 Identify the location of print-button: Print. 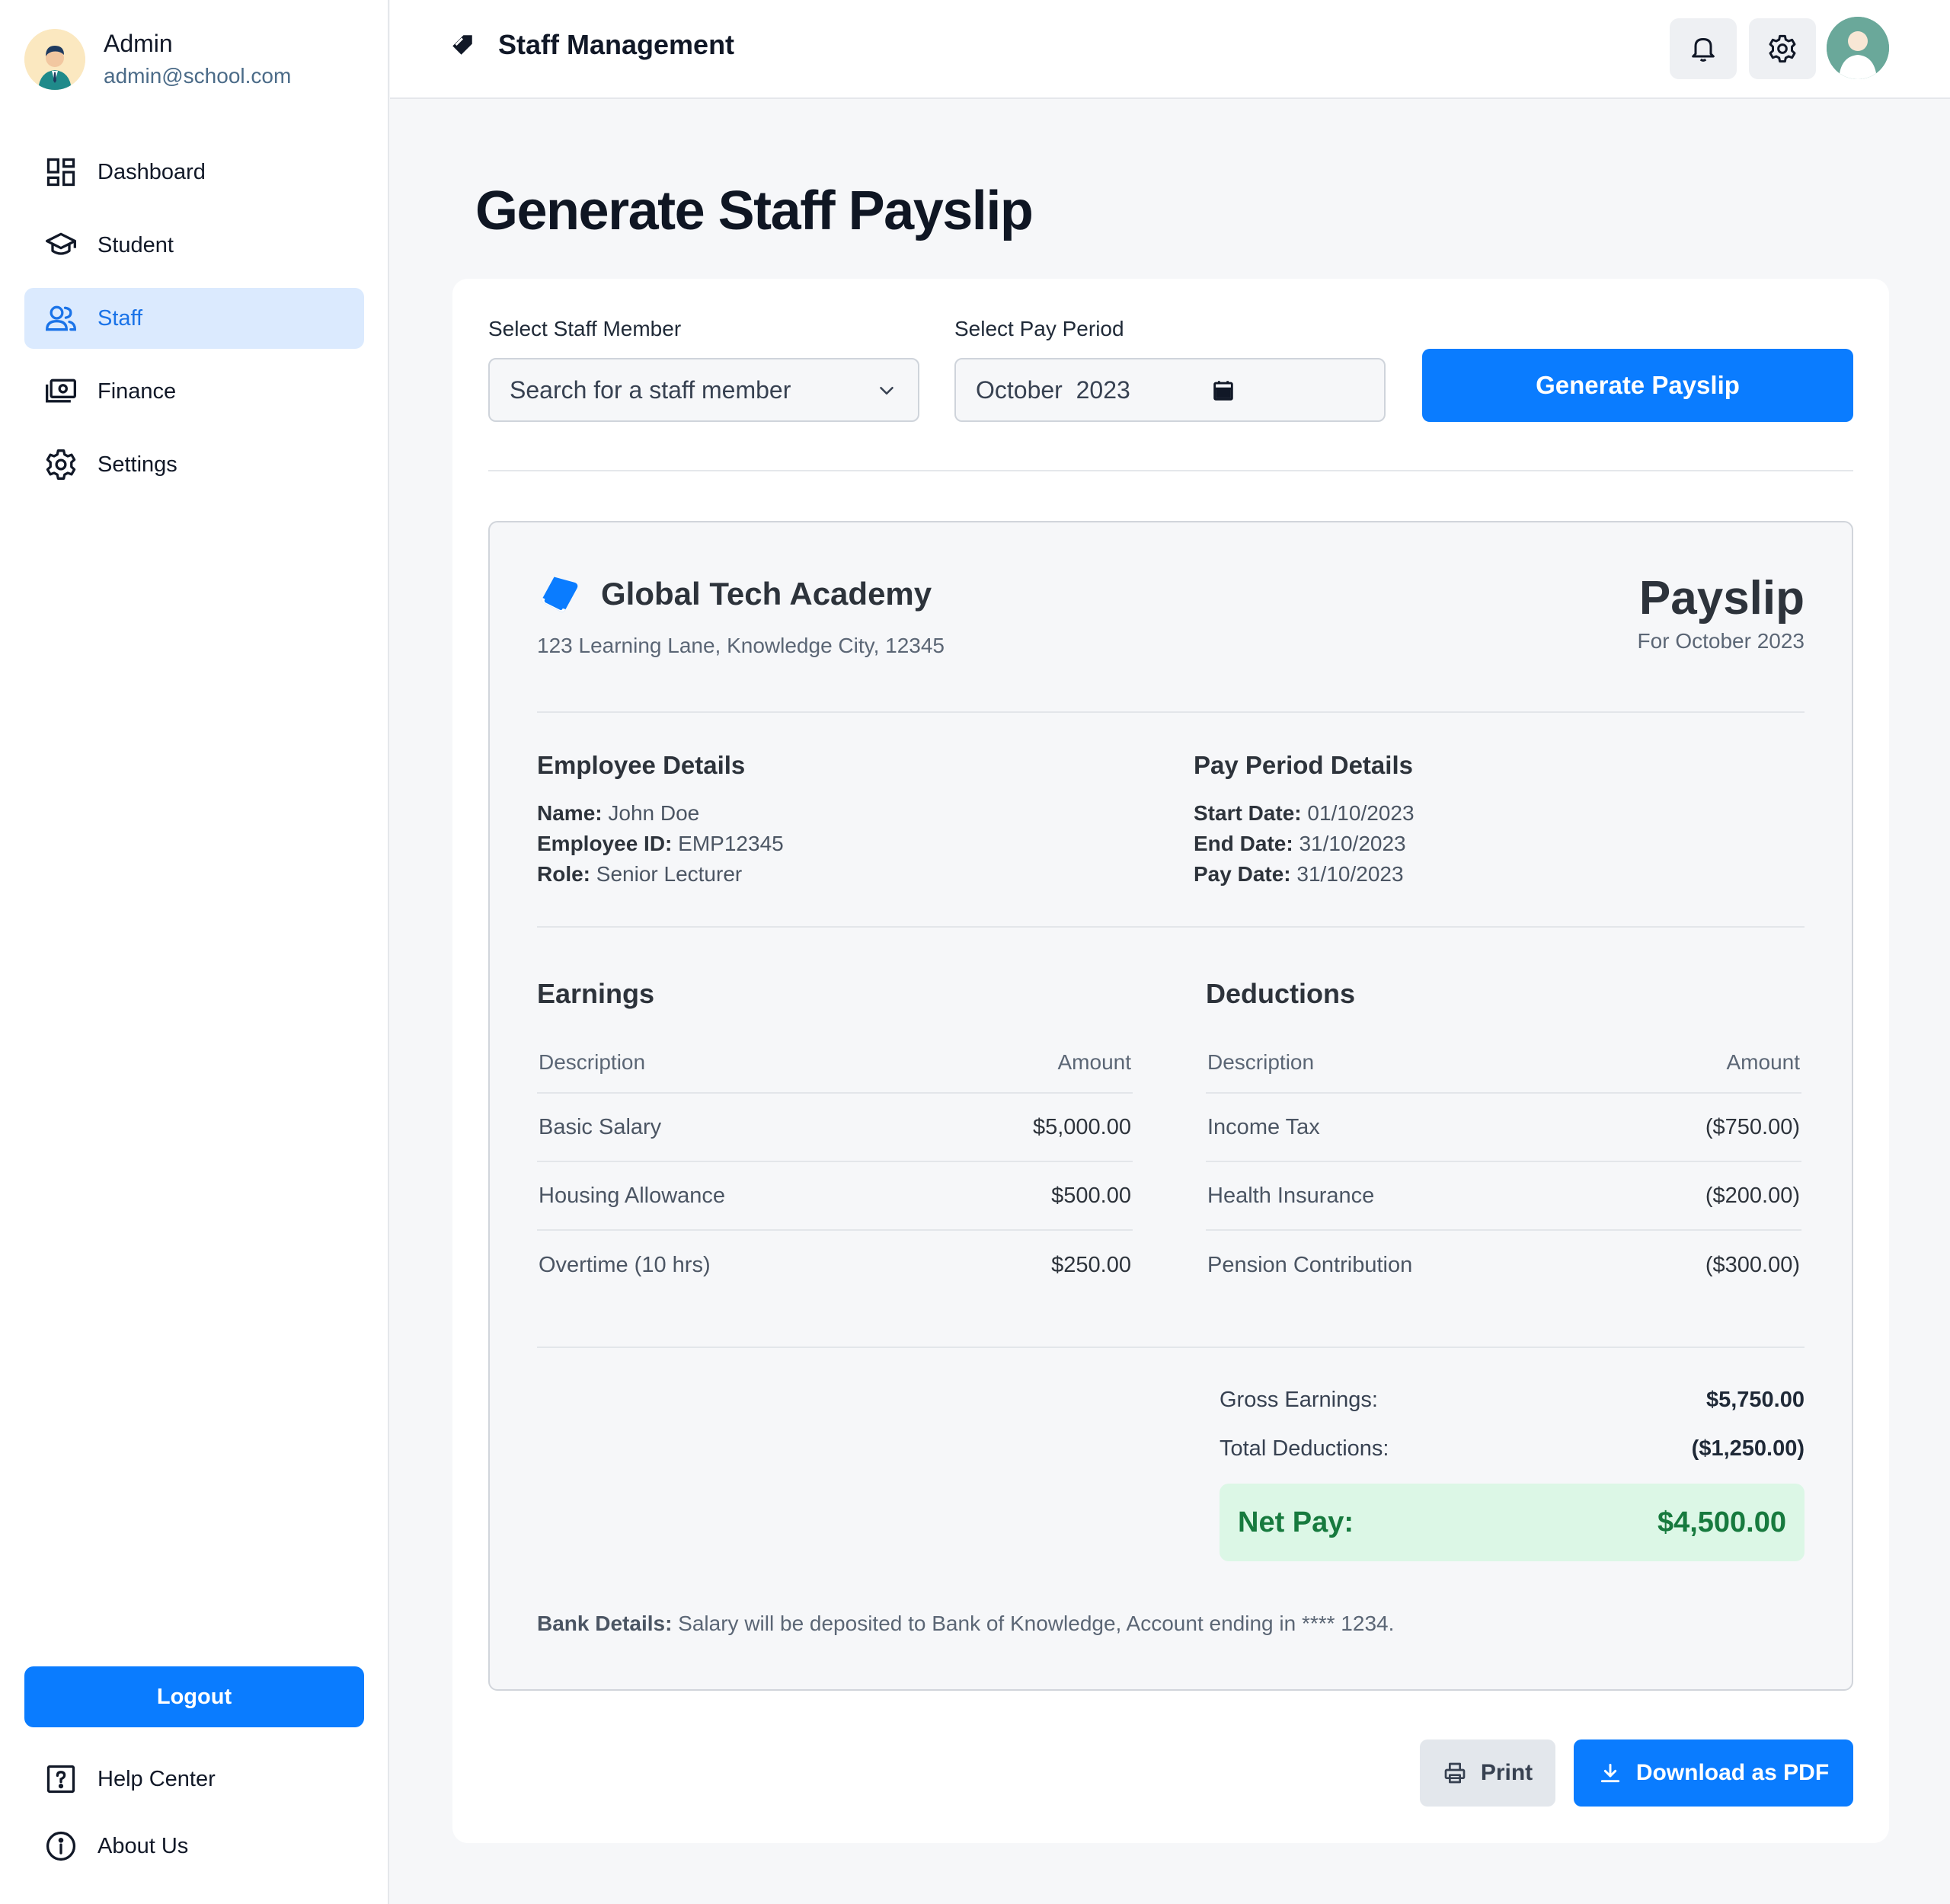
(1487, 1773).